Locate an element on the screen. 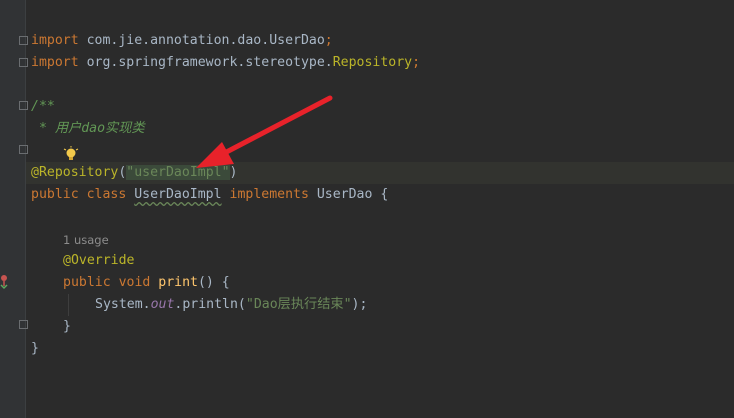 The height and width of the screenshot is (418, 734). usage-hint: 1 usage is located at coordinates (86, 240).